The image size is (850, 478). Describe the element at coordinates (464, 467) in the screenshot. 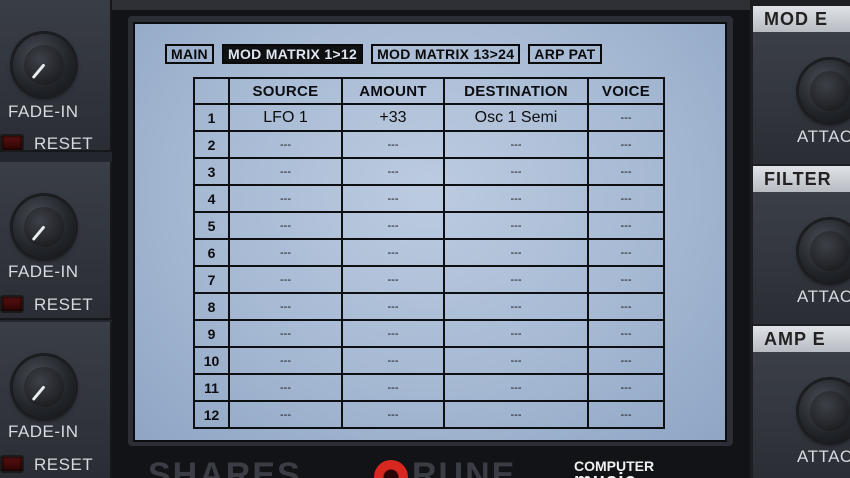

I see `product-logo-right: RUNE` at that location.